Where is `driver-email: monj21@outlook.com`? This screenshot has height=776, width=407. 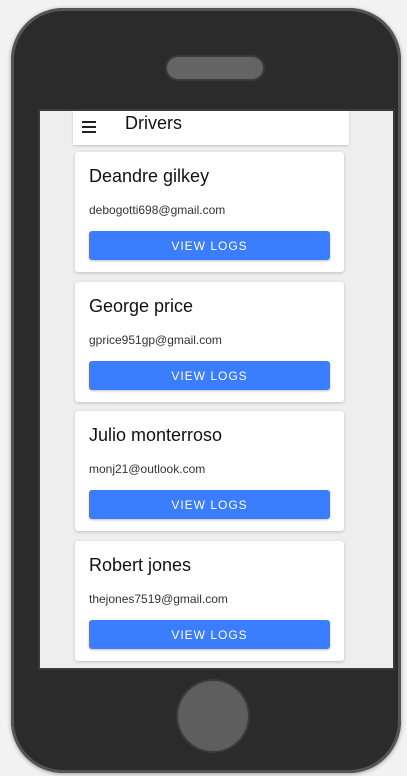 driver-email: monj21@outlook.com is located at coordinates (147, 469).